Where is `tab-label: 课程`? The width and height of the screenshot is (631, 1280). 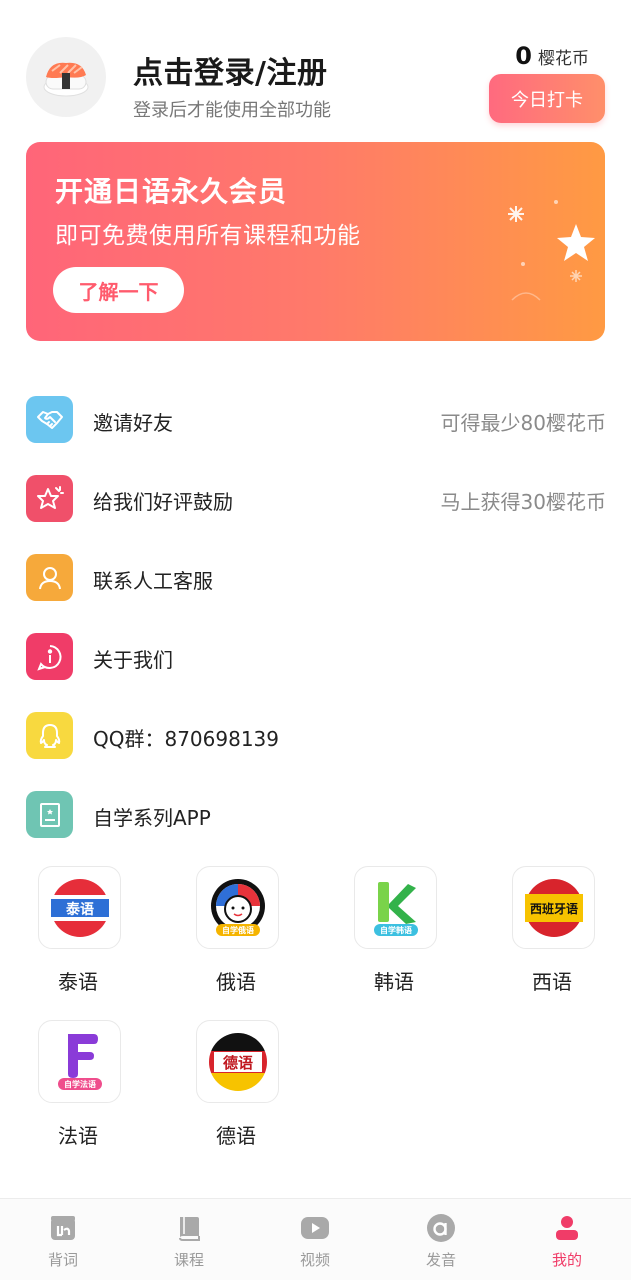
tab-label: 课程 is located at coordinates (188, 1260).